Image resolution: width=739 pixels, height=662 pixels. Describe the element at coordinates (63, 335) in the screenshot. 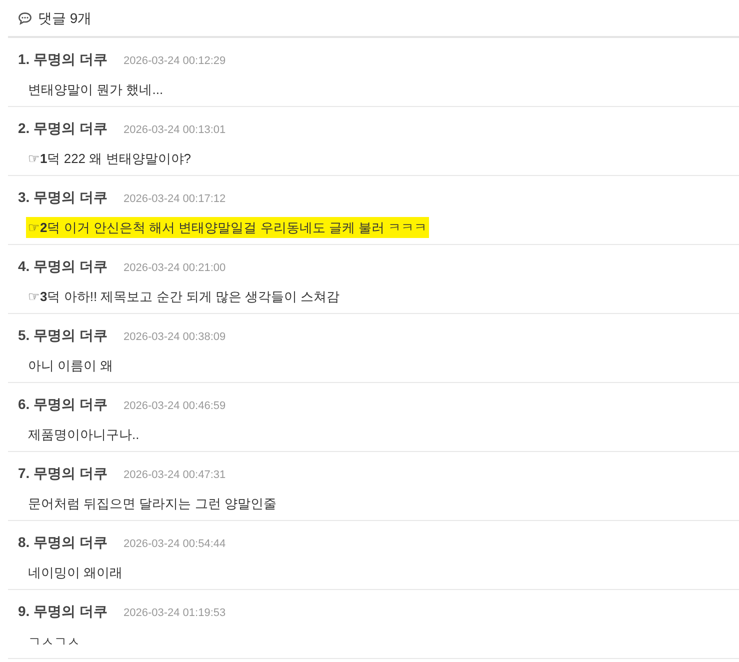

I see `comment-author: 5. 무명의 더쿠` at that location.